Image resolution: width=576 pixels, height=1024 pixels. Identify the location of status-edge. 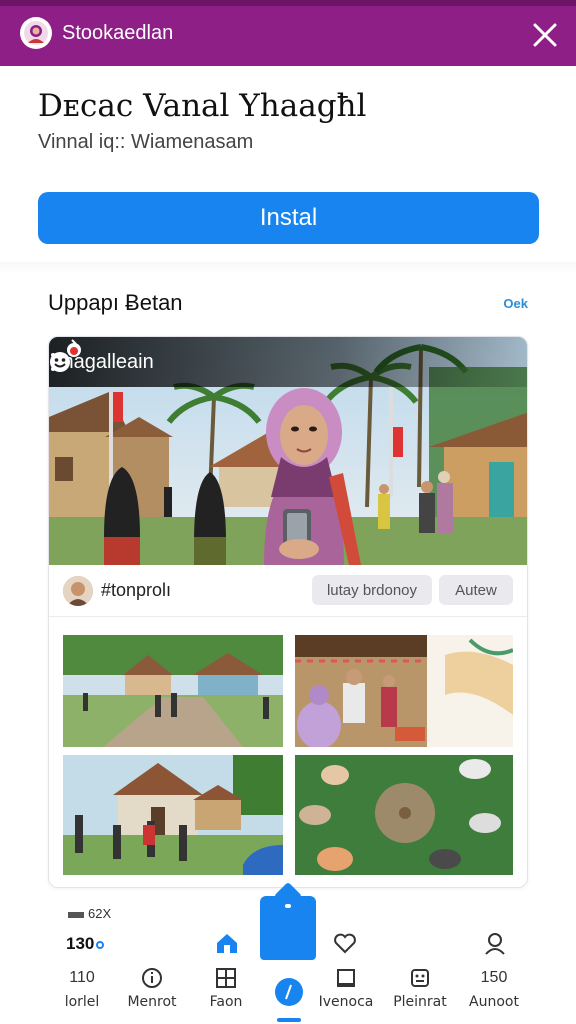
(288, 3).